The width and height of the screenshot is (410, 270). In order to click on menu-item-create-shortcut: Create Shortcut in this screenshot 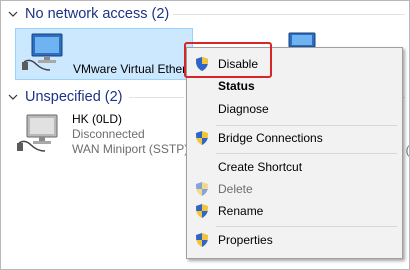, I will do `click(294, 167)`.